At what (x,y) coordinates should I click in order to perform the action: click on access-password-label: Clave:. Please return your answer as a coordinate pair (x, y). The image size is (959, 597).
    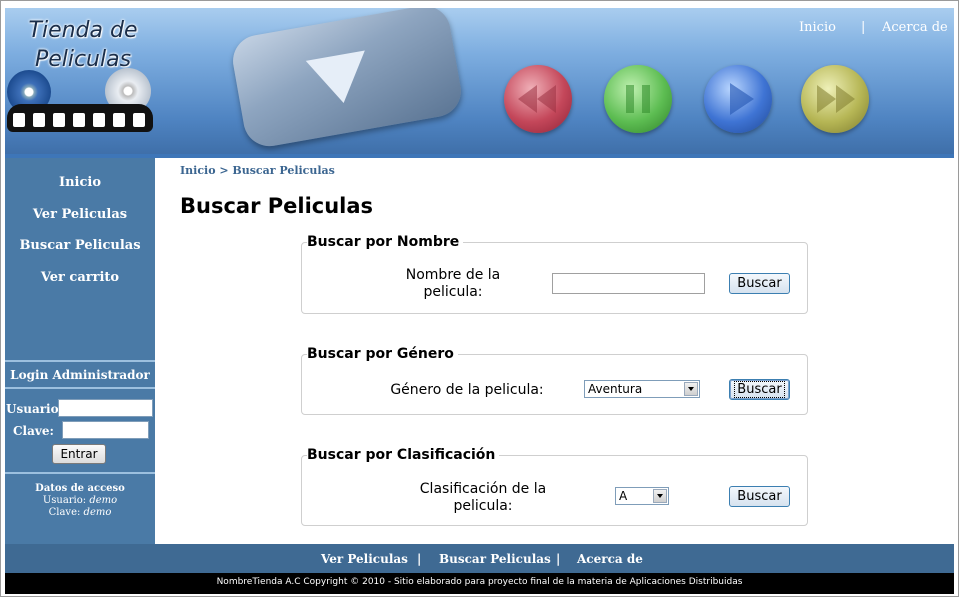
    Looking at the image, I should click on (64, 512).